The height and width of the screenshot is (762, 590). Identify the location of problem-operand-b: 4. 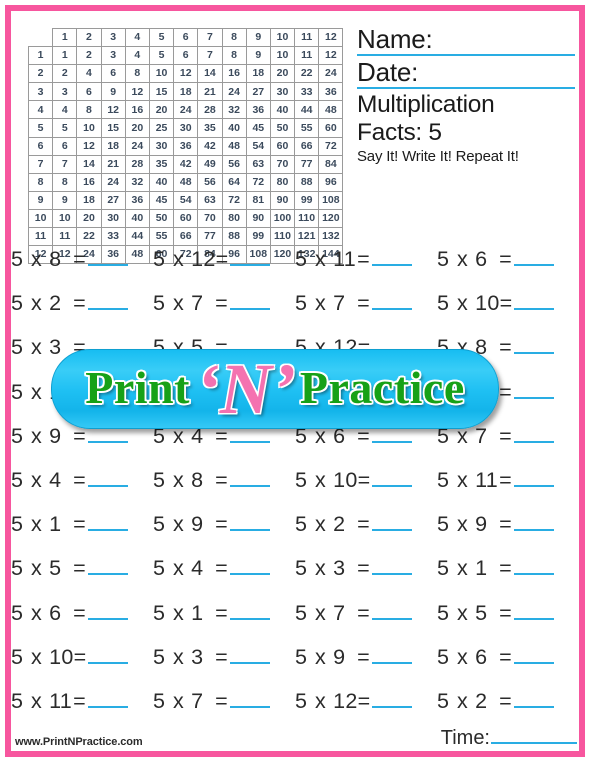
(197, 568).